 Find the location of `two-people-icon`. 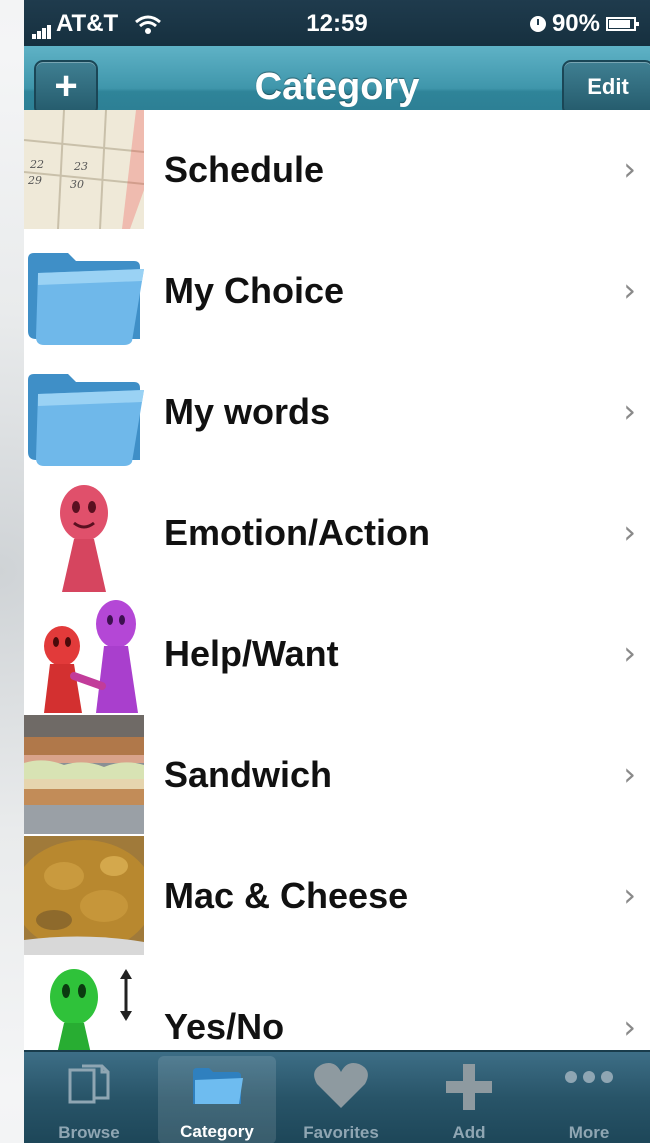

two-people-icon is located at coordinates (84, 653).